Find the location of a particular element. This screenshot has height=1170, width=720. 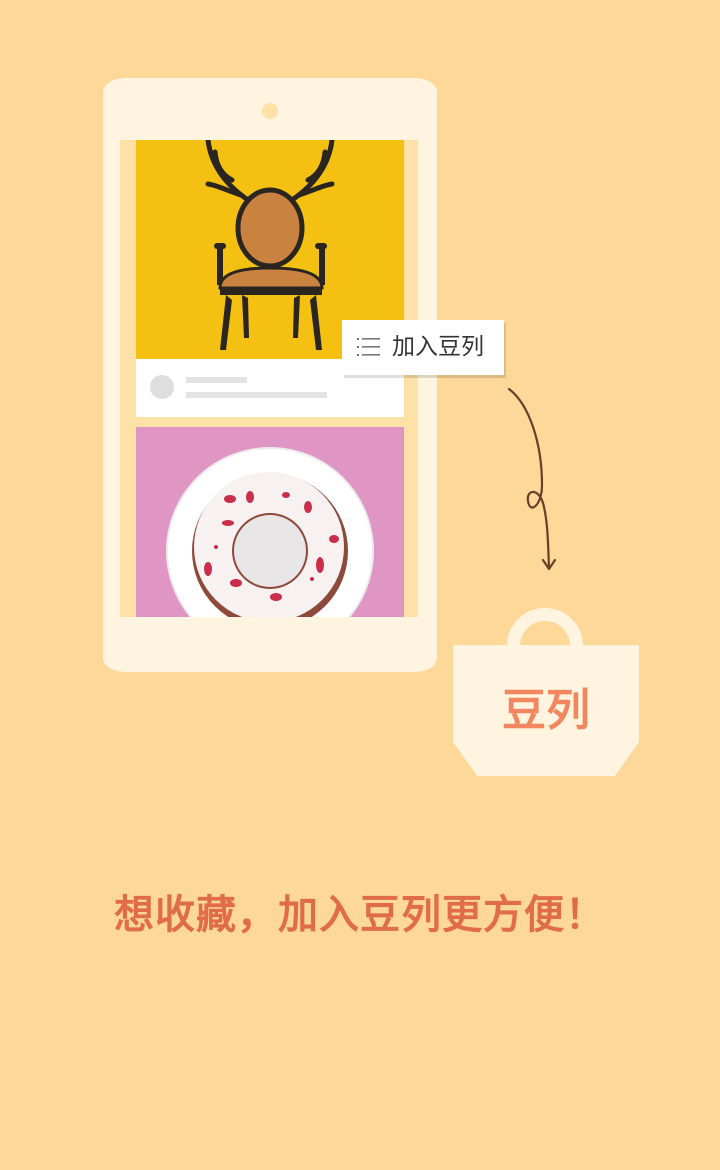

feed-card-donut is located at coordinates (270, 522).